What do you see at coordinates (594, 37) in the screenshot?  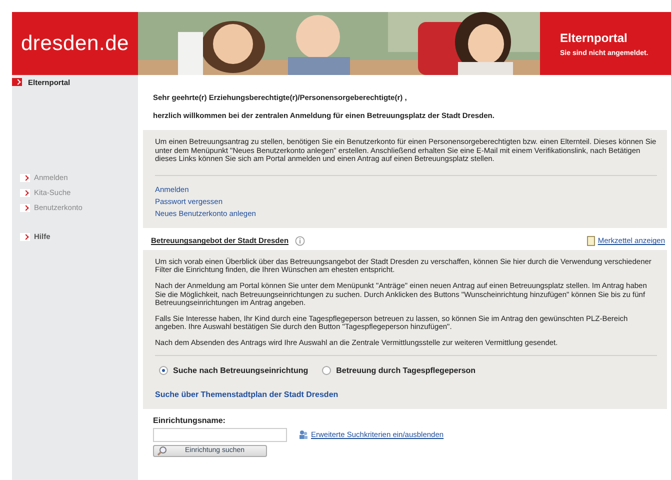 I see `portal-title: Elternportal` at bounding box center [594, 37].